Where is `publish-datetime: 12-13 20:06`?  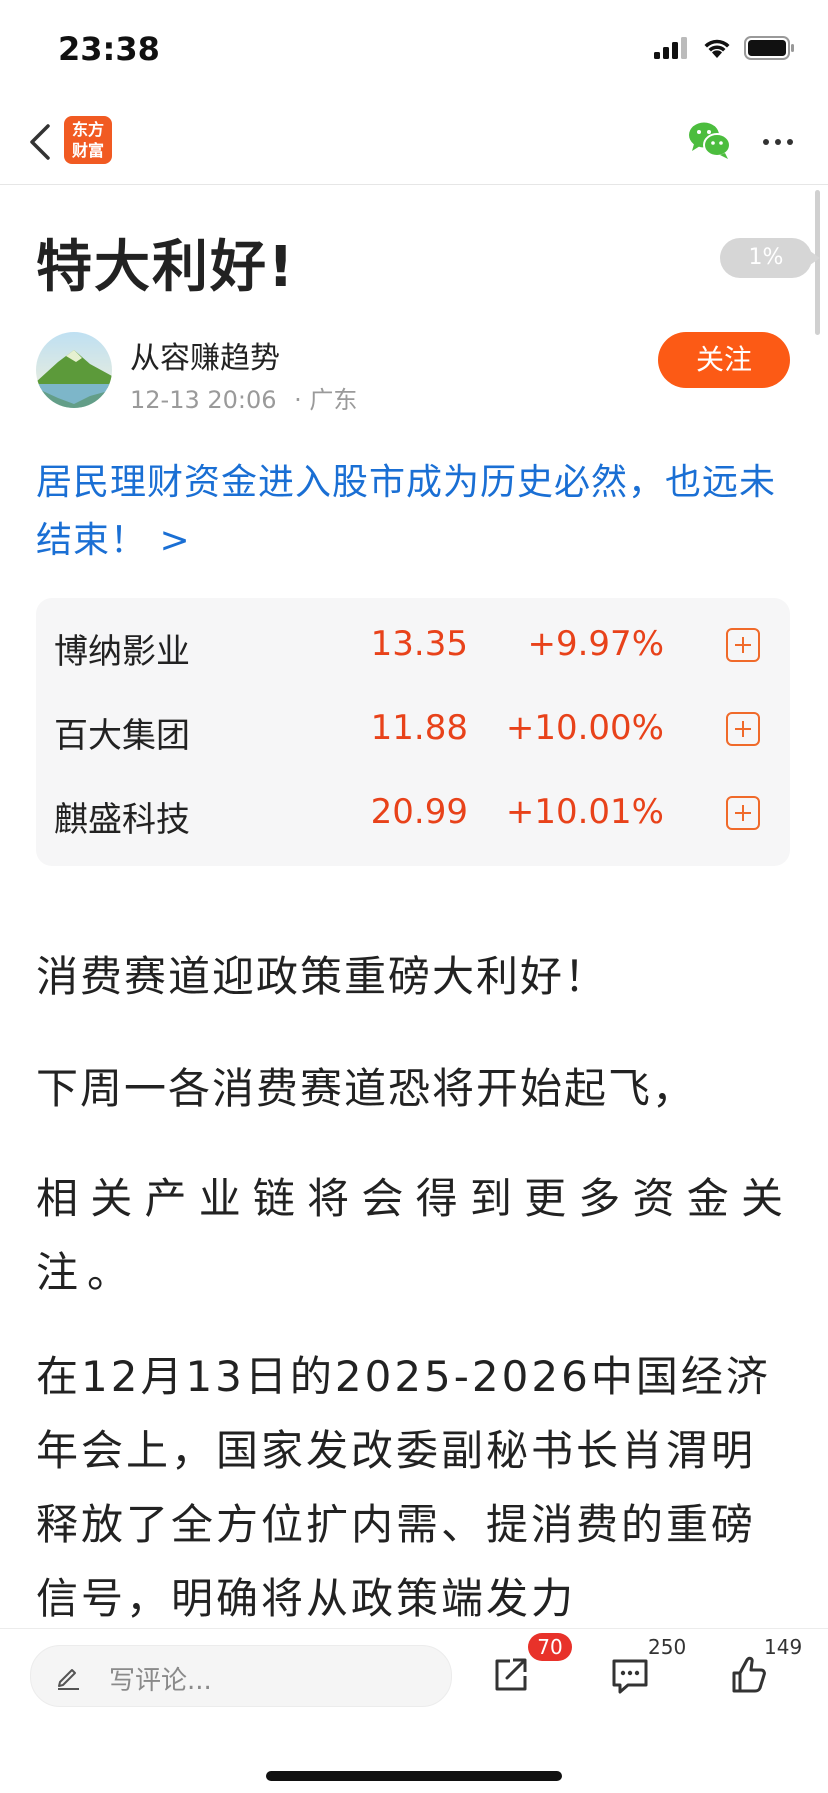
publish-datetime: 12-13 20:06 is located at coordinates (203, 400).